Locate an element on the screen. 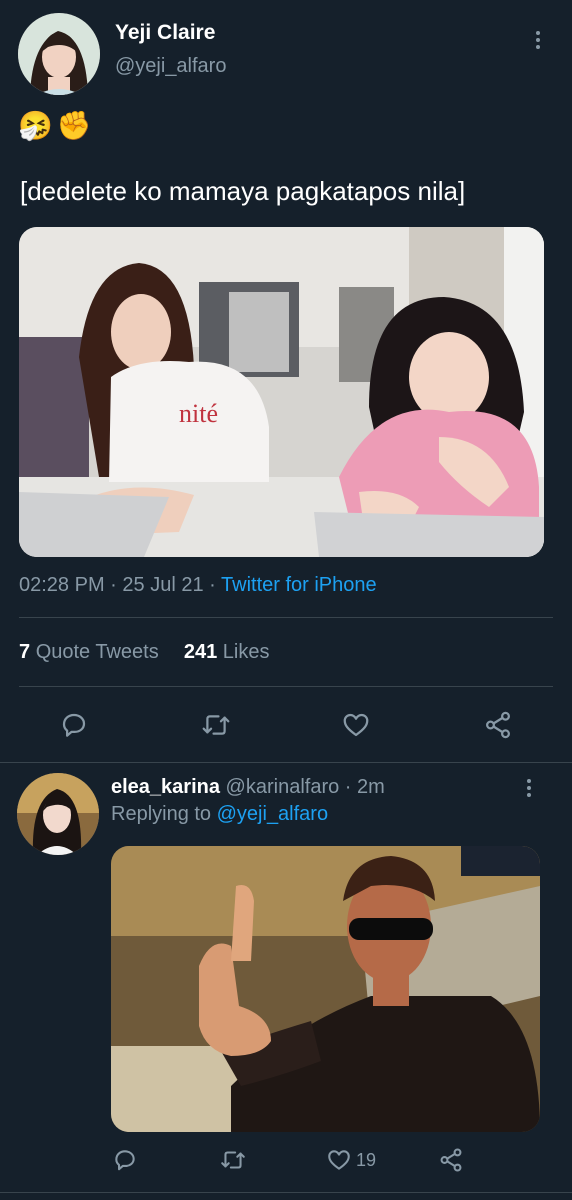 The width and height of the screenshot is (572, 1200). tweet-emojis: 🤧✊ is located at coordinates (57, 125).